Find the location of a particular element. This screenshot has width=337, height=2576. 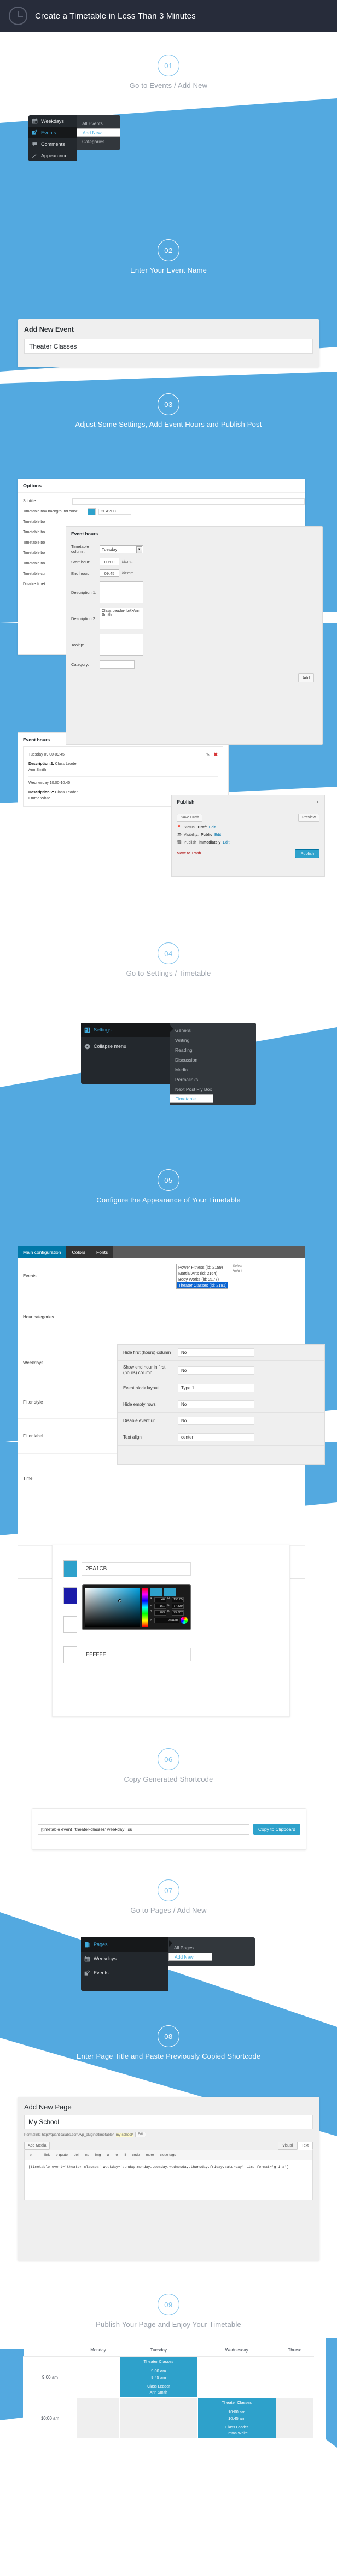

tab-colors: Colors is located at coordinates (78, 1252).